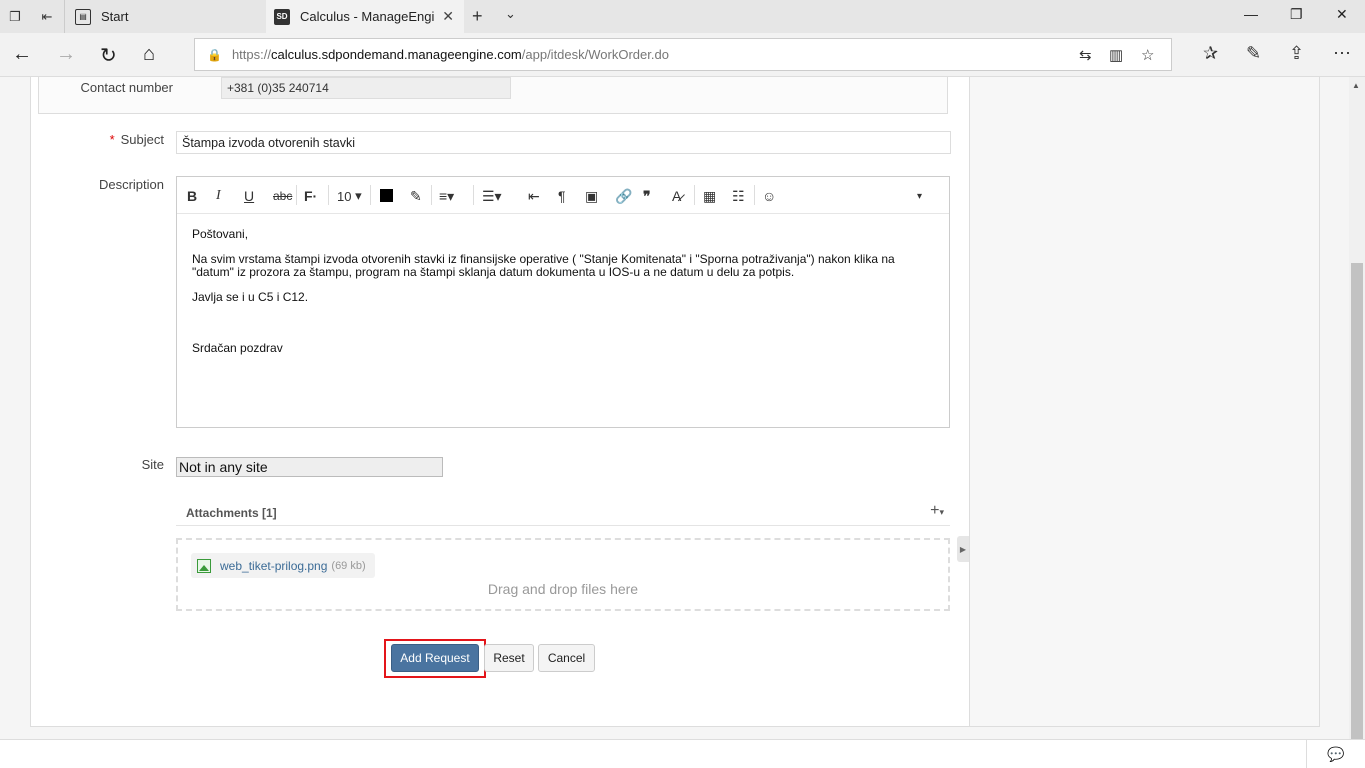 Image resolution: width=1365 pixels, height=768 pixels. I want to click on favorite-star-icon: ☆, so click(1147, 55).